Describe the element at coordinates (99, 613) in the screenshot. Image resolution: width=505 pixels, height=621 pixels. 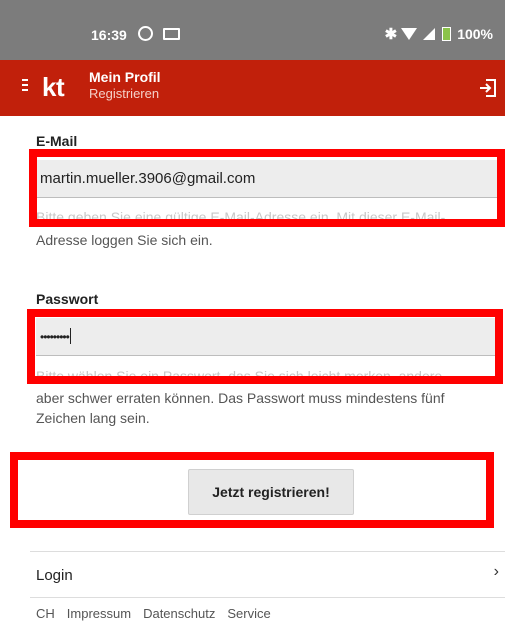
I see `footer-link-impressum: Impressum` at that location.